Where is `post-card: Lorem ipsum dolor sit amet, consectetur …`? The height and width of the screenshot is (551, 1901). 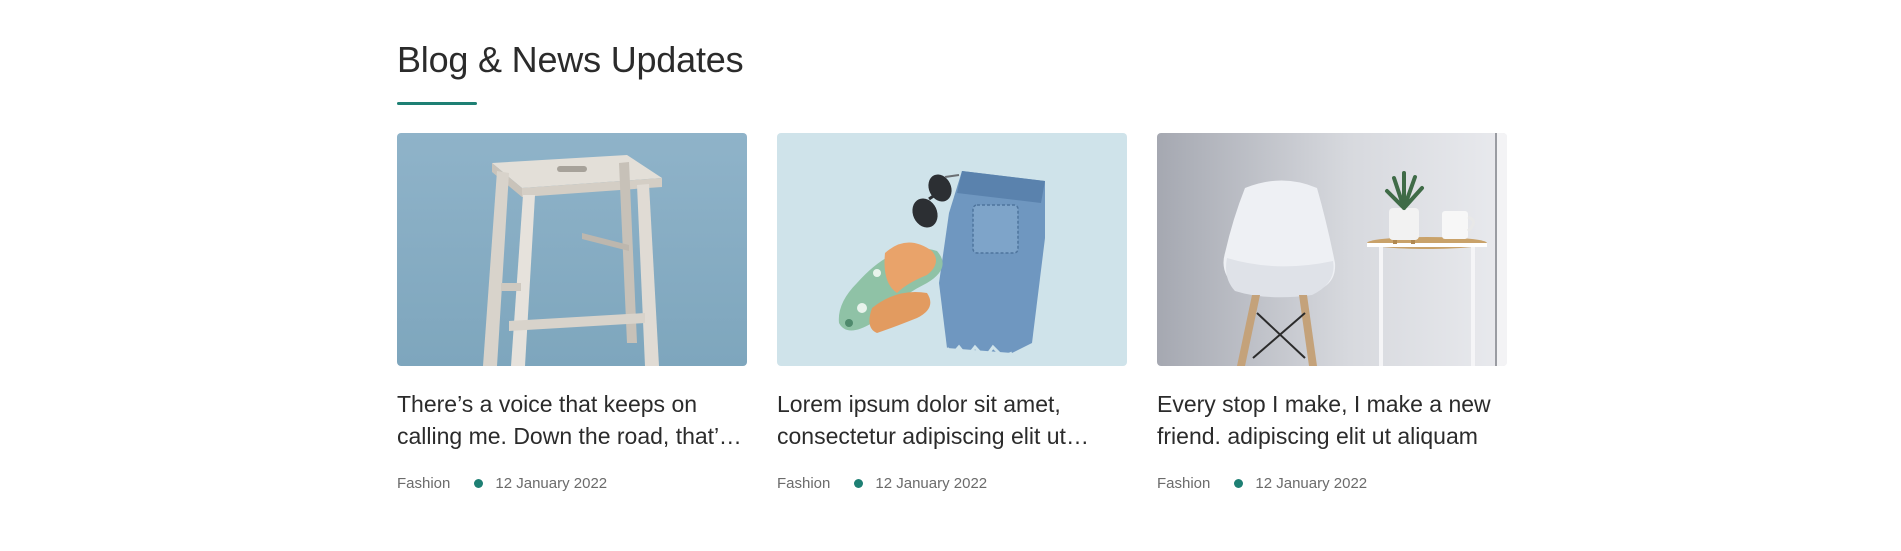 post-card: Lorem ipsum dolor sit amet, consectetur … is located at coordinates (952, 312).